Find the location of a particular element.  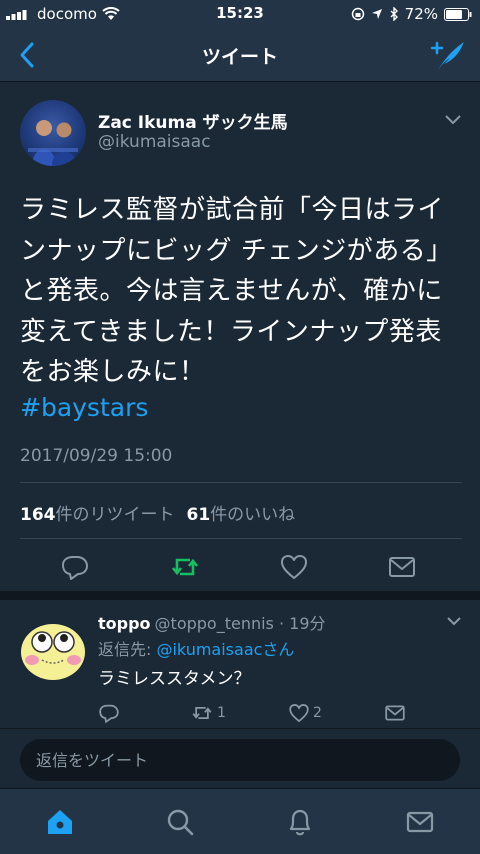

reply-reply-button is located at coordinates (109, 713).